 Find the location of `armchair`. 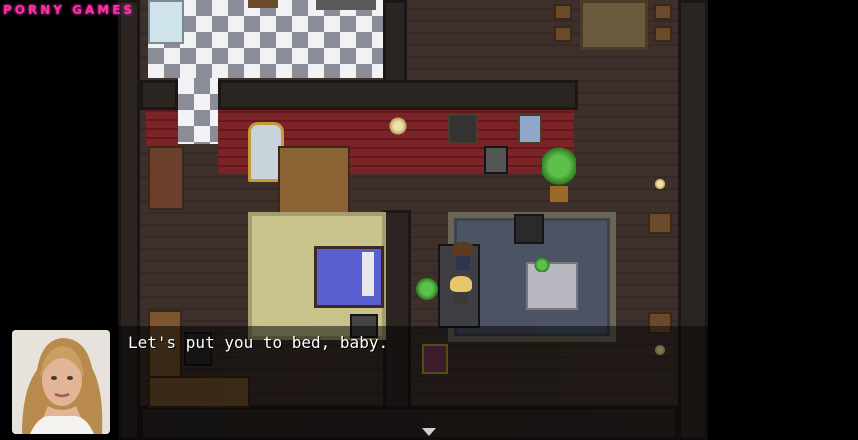

armchair is located at coordinates (496, 160).